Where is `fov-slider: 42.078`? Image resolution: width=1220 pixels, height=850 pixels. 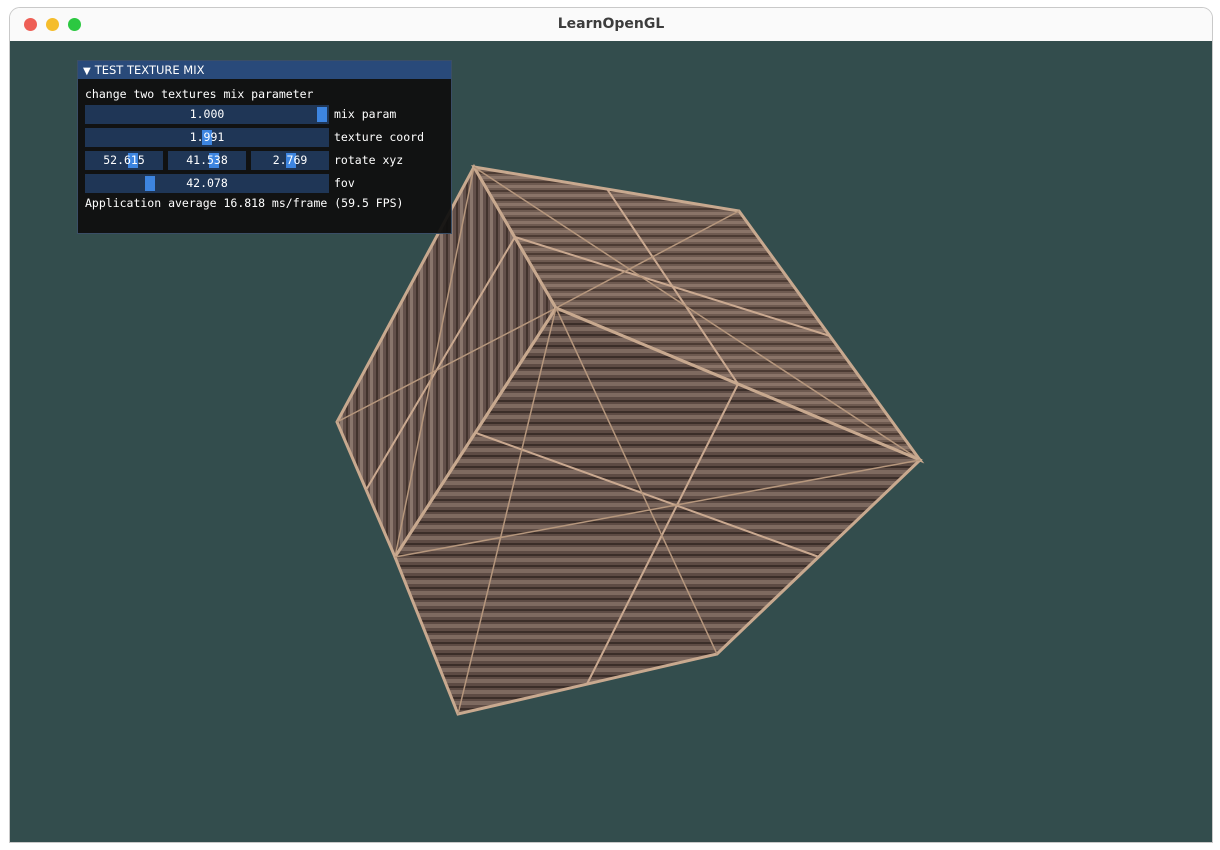
fov-slider: 42.078 is located at coordinates (207, 183).